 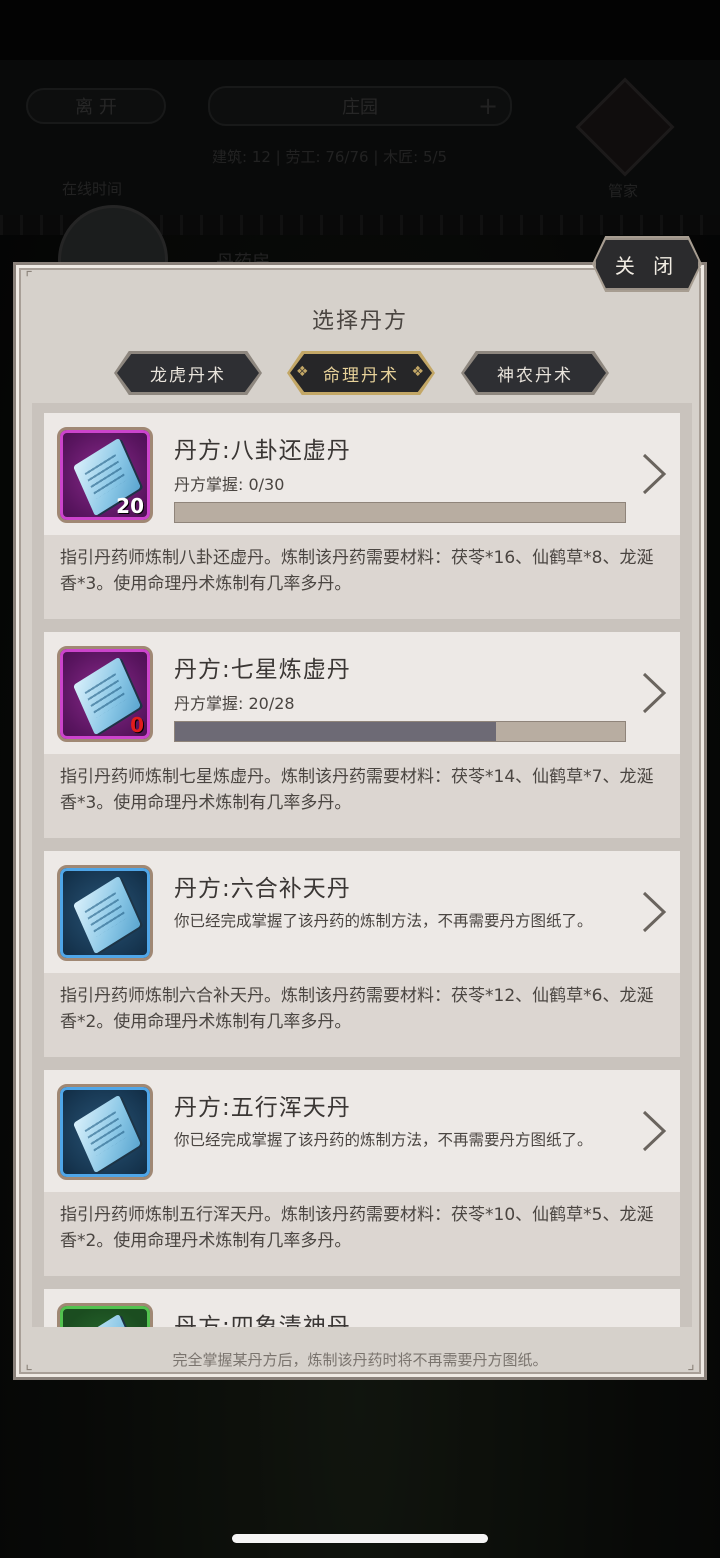 I want to click on recipe-card-header: 20 丹方:八卦还虚丹 丹方掌握: 0/30, so click(x=362, y=474).